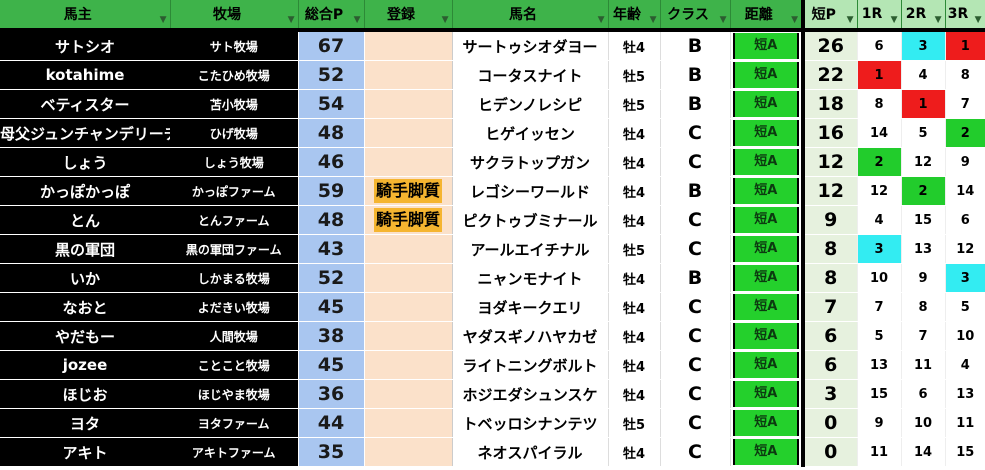  I want to click on table-row: ほじお ほじやま牧場 36 ホジエダシュンスケ 牡4 C 短A 3 15 6 13, so click(492, 394).